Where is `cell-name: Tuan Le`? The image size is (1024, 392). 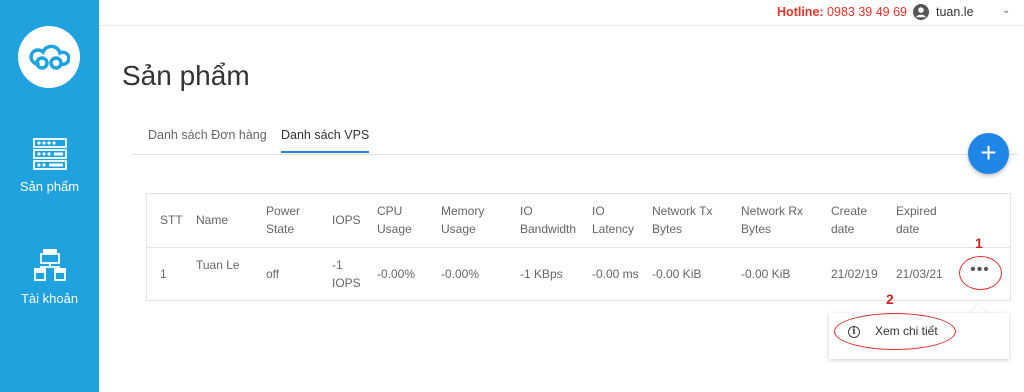 cell-name: Tuan Le is located at coordinates (218, 265).